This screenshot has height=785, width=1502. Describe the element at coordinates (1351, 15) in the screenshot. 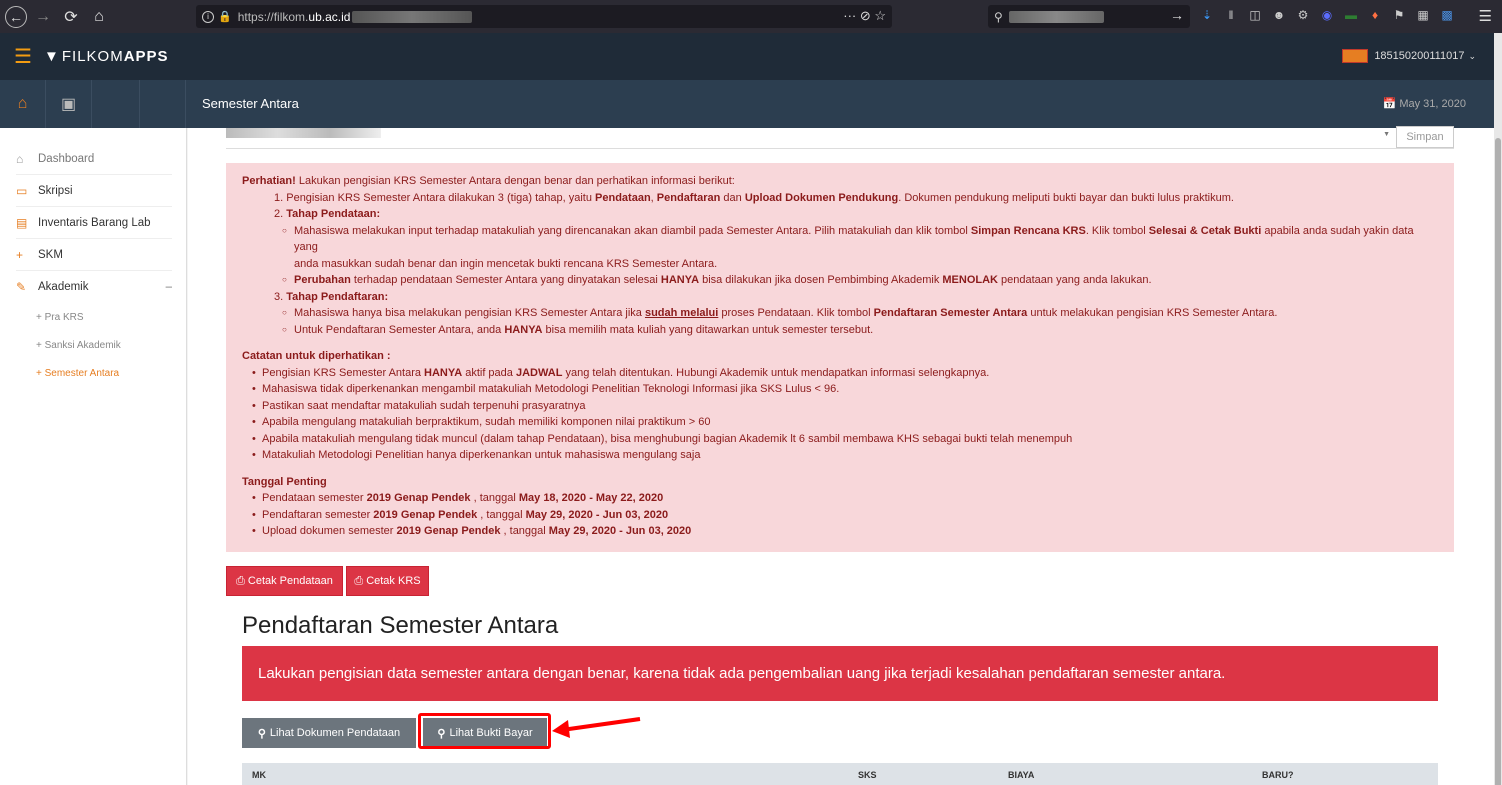

I see `extension-leaf-icon: ▬` at that location.